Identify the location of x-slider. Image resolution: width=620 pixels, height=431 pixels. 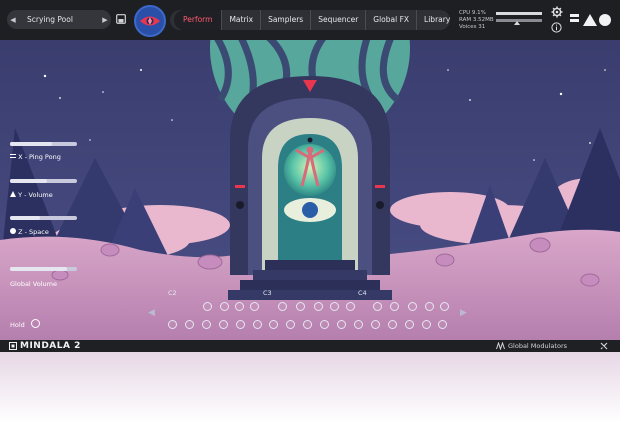
(43, 144).